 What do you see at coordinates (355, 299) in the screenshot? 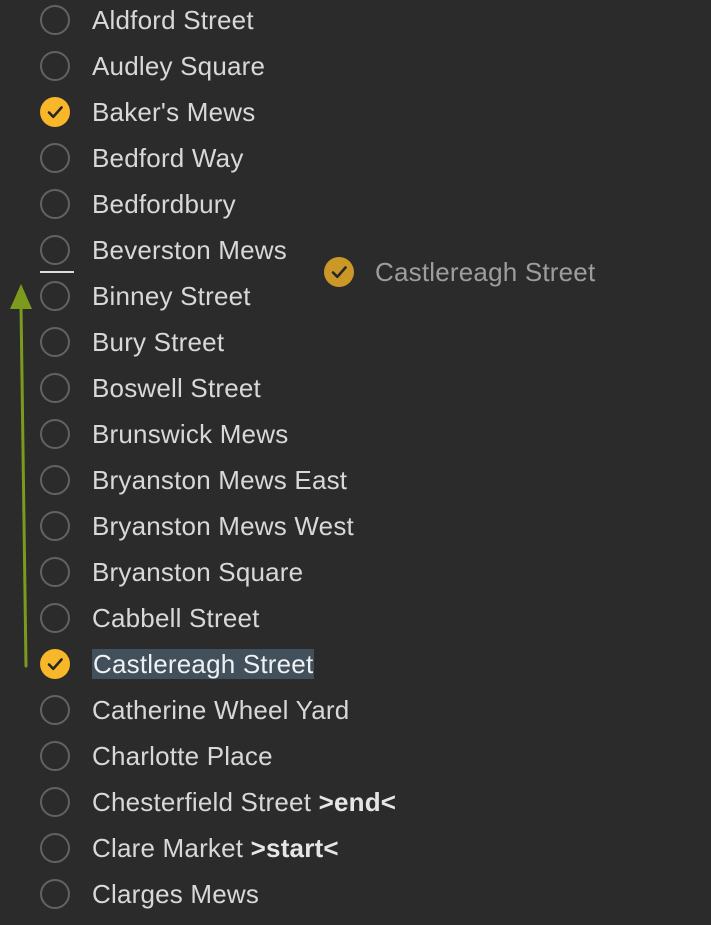
I see `list-item: Binney Street` at bounding box center [355, 299].